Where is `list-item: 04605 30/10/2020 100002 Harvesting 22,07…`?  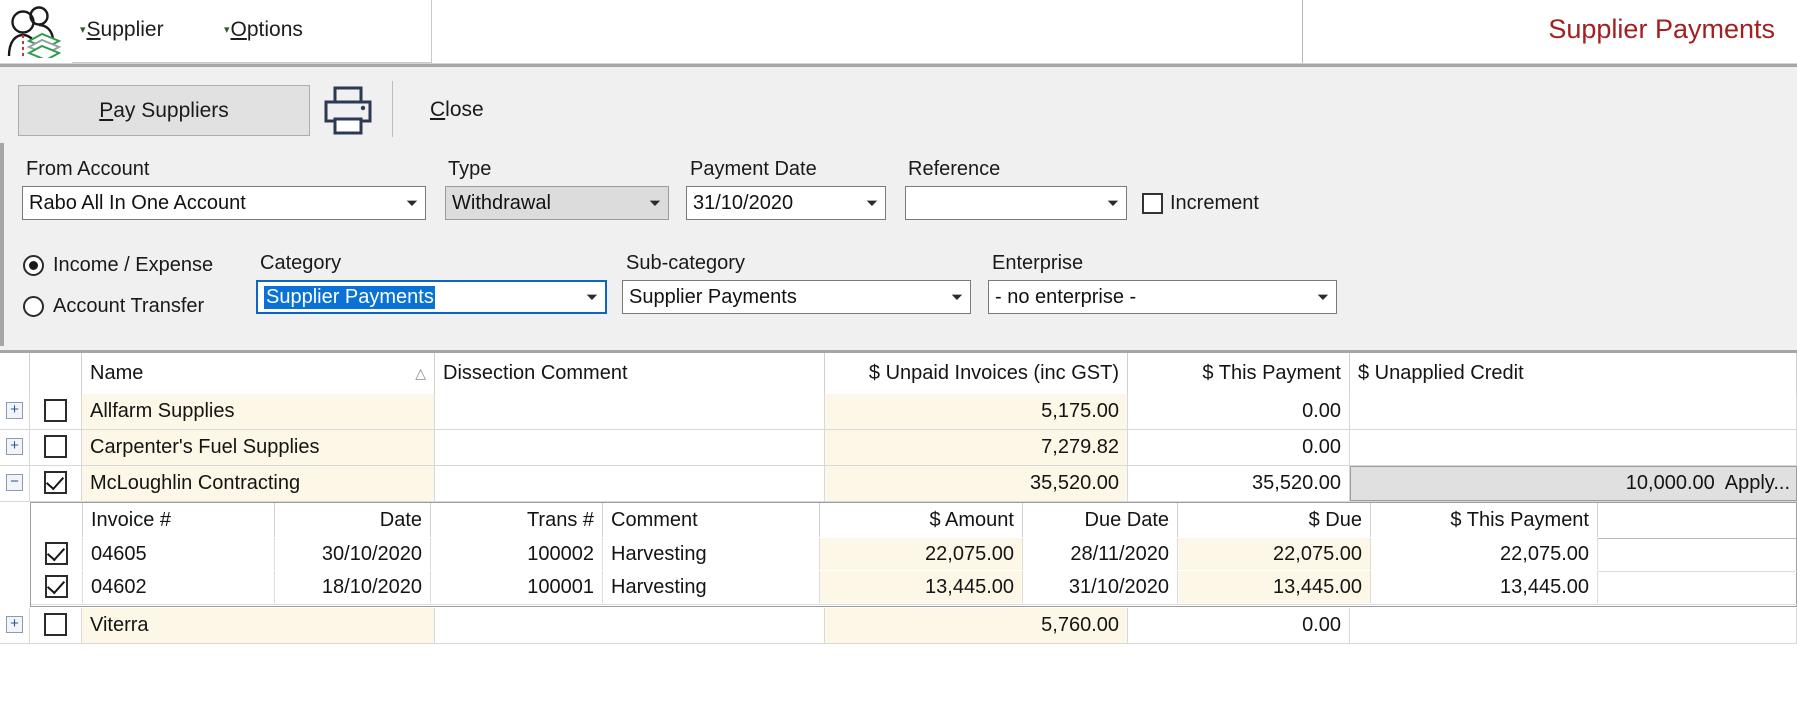 list-item: 04605 30/10/2020 100002 Harvesting 22,07… is located at coordinates (914, 555).